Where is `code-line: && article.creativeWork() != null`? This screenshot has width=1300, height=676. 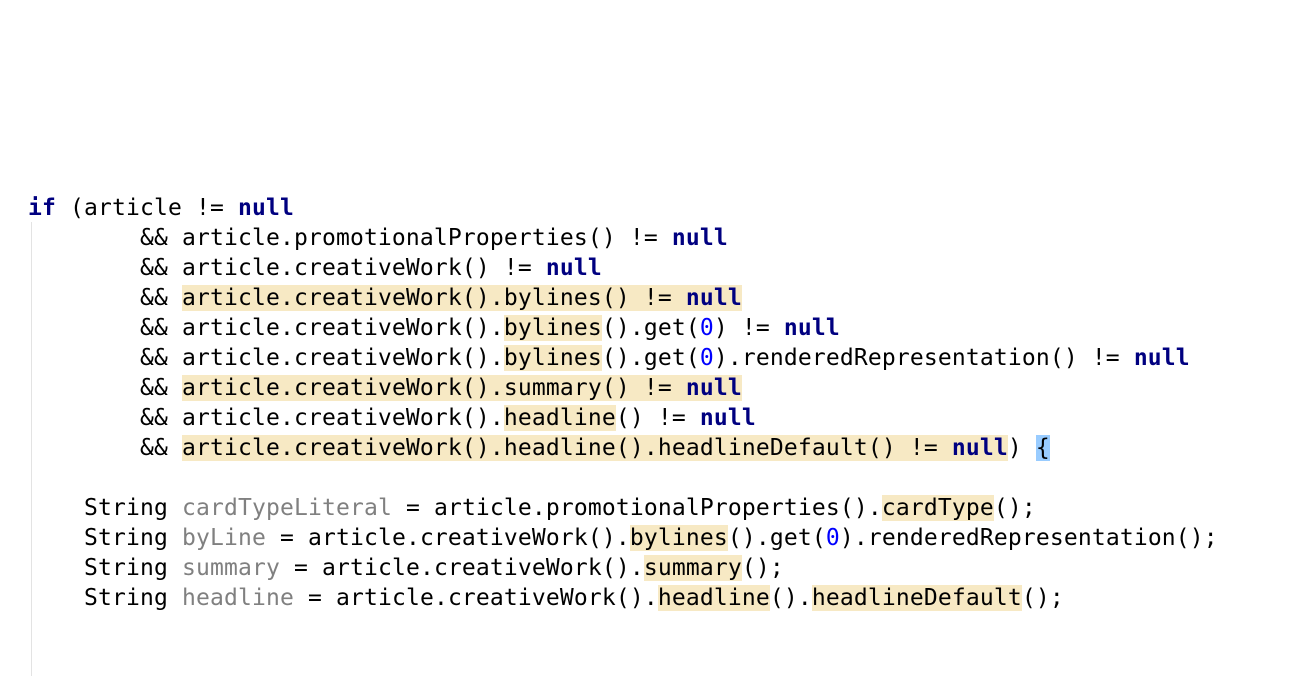
code-line: && article.creativeWork() != null is located at coordinates (315, 268).